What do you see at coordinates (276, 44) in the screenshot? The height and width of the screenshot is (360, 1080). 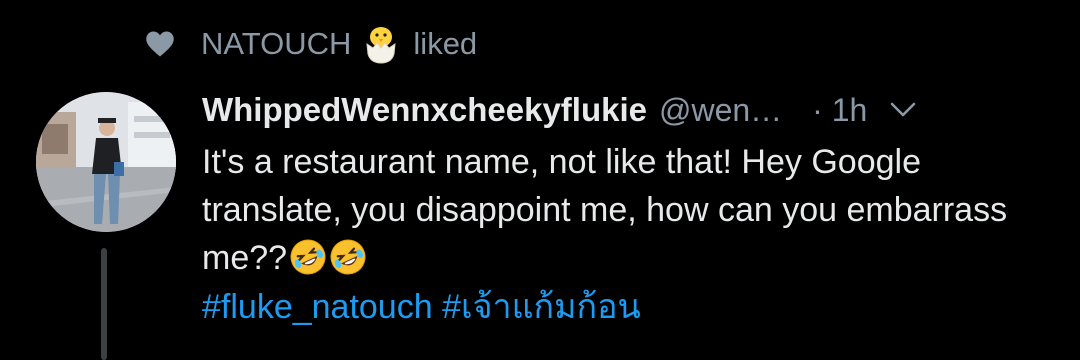 I see `liked-by-user: NATOUCH` at bounding box center [276, 44].